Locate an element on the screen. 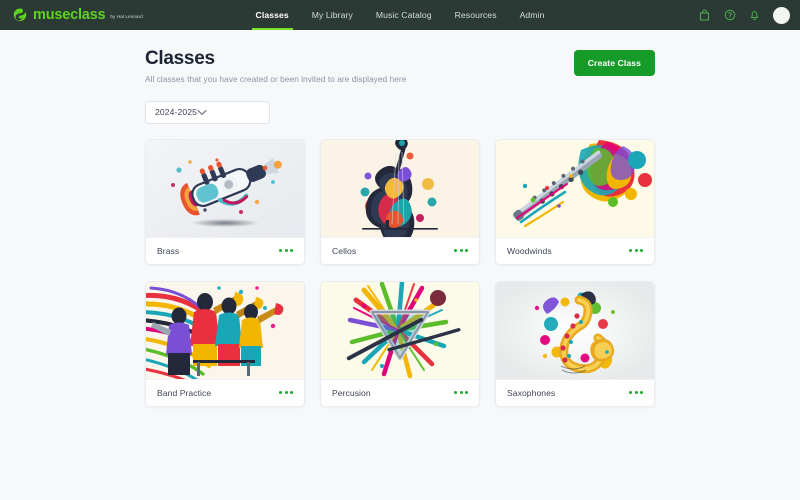 Image resolution: width=800 pixels, height=500 pixels. school-year-value: 2024-2025 is located at coordinates (176, 112).